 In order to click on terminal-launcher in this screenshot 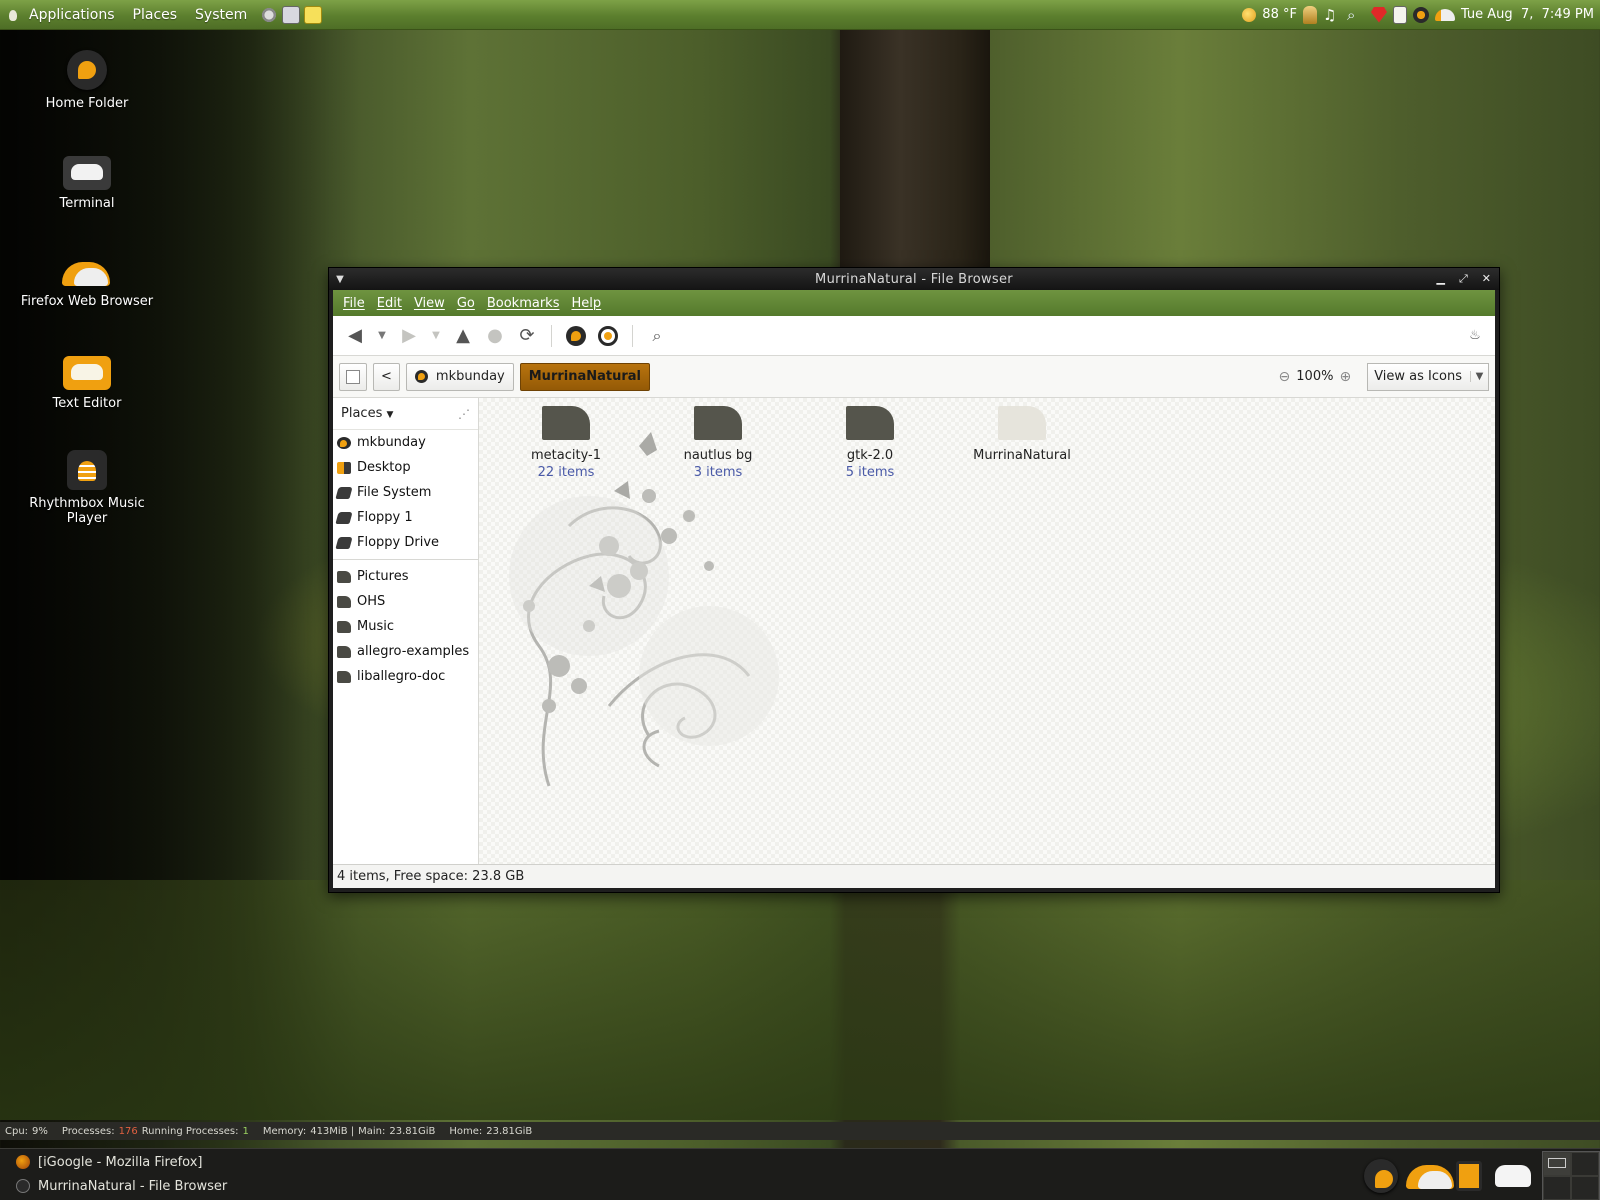, I will do `click(1513, 1176)`.